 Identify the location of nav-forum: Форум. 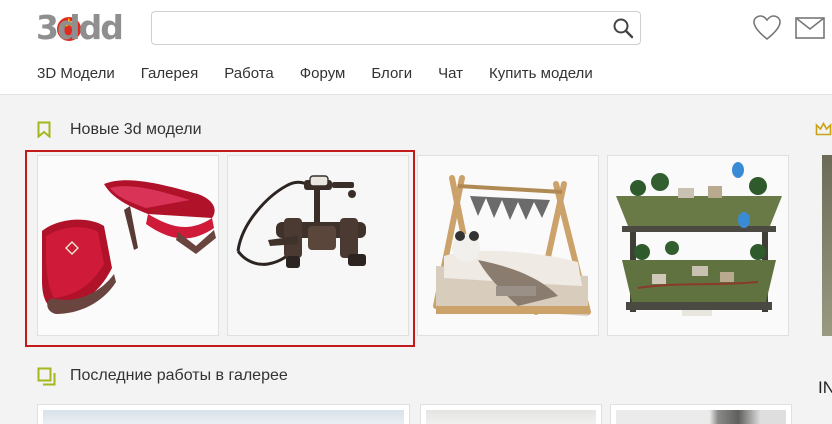
(323, 74).